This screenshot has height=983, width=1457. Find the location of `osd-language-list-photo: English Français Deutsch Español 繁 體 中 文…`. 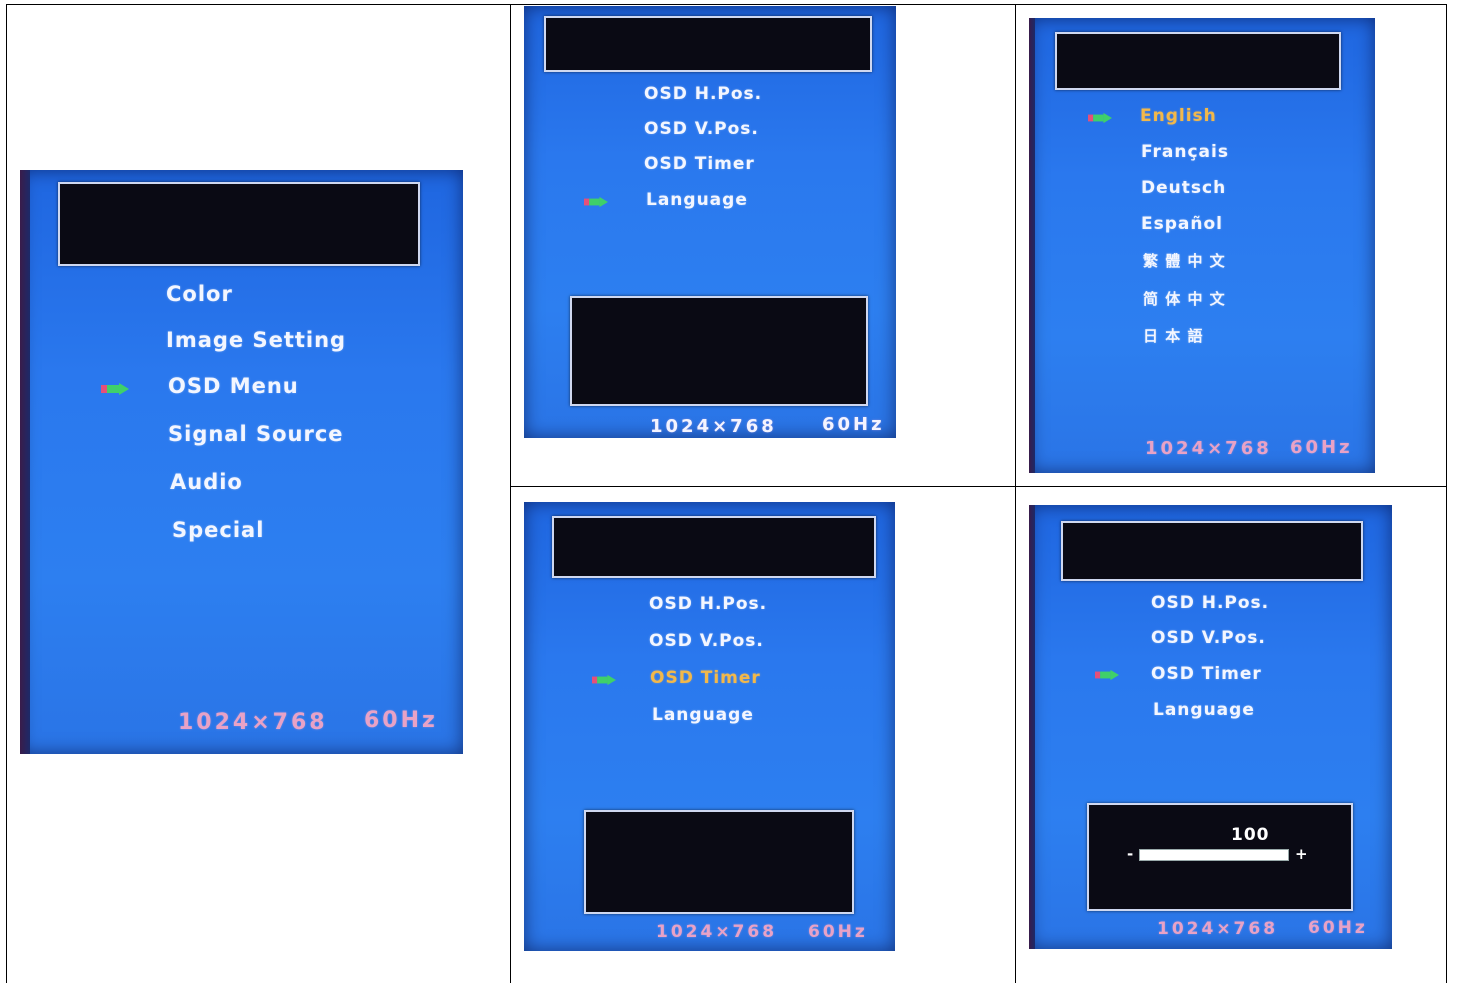

osd-language-list-photo: English Français Deutsch Español 繁 體 中 文… is located at coordinates (1202, 245).